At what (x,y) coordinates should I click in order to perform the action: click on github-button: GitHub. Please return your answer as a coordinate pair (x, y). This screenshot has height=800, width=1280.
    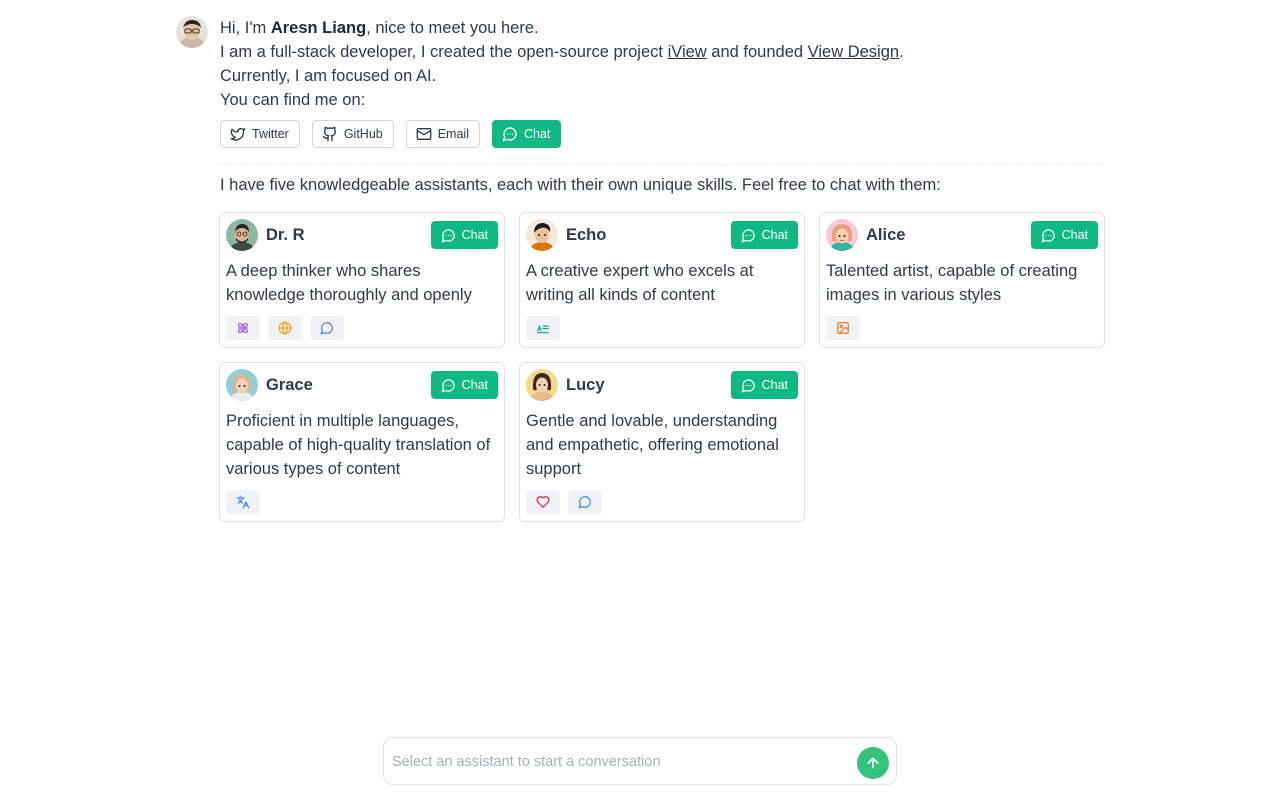
    Looking at the image, I should click on (352, 134).